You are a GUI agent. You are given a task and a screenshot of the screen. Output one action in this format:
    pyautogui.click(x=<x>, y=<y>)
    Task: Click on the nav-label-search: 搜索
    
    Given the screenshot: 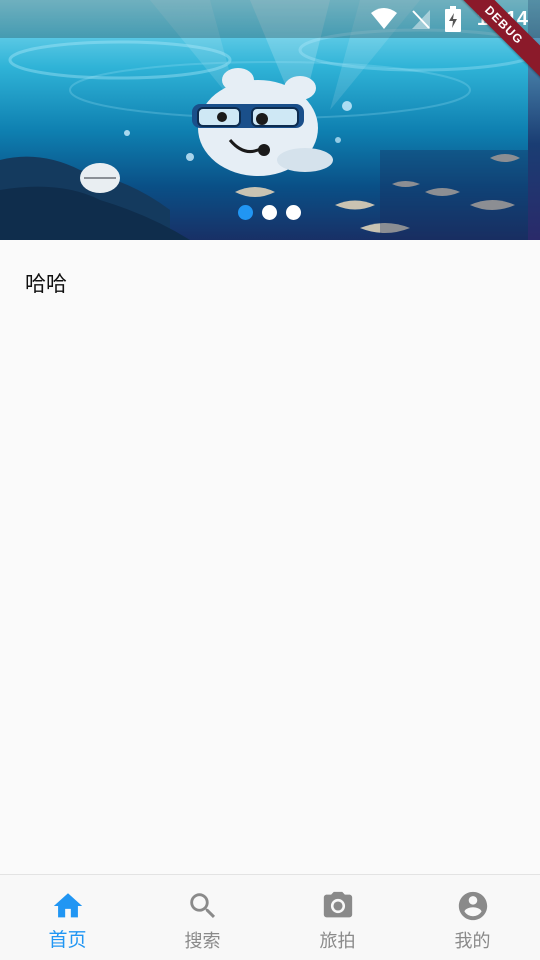 What is the action you would take?
    pyautogui.click(x=202, y=941)
    